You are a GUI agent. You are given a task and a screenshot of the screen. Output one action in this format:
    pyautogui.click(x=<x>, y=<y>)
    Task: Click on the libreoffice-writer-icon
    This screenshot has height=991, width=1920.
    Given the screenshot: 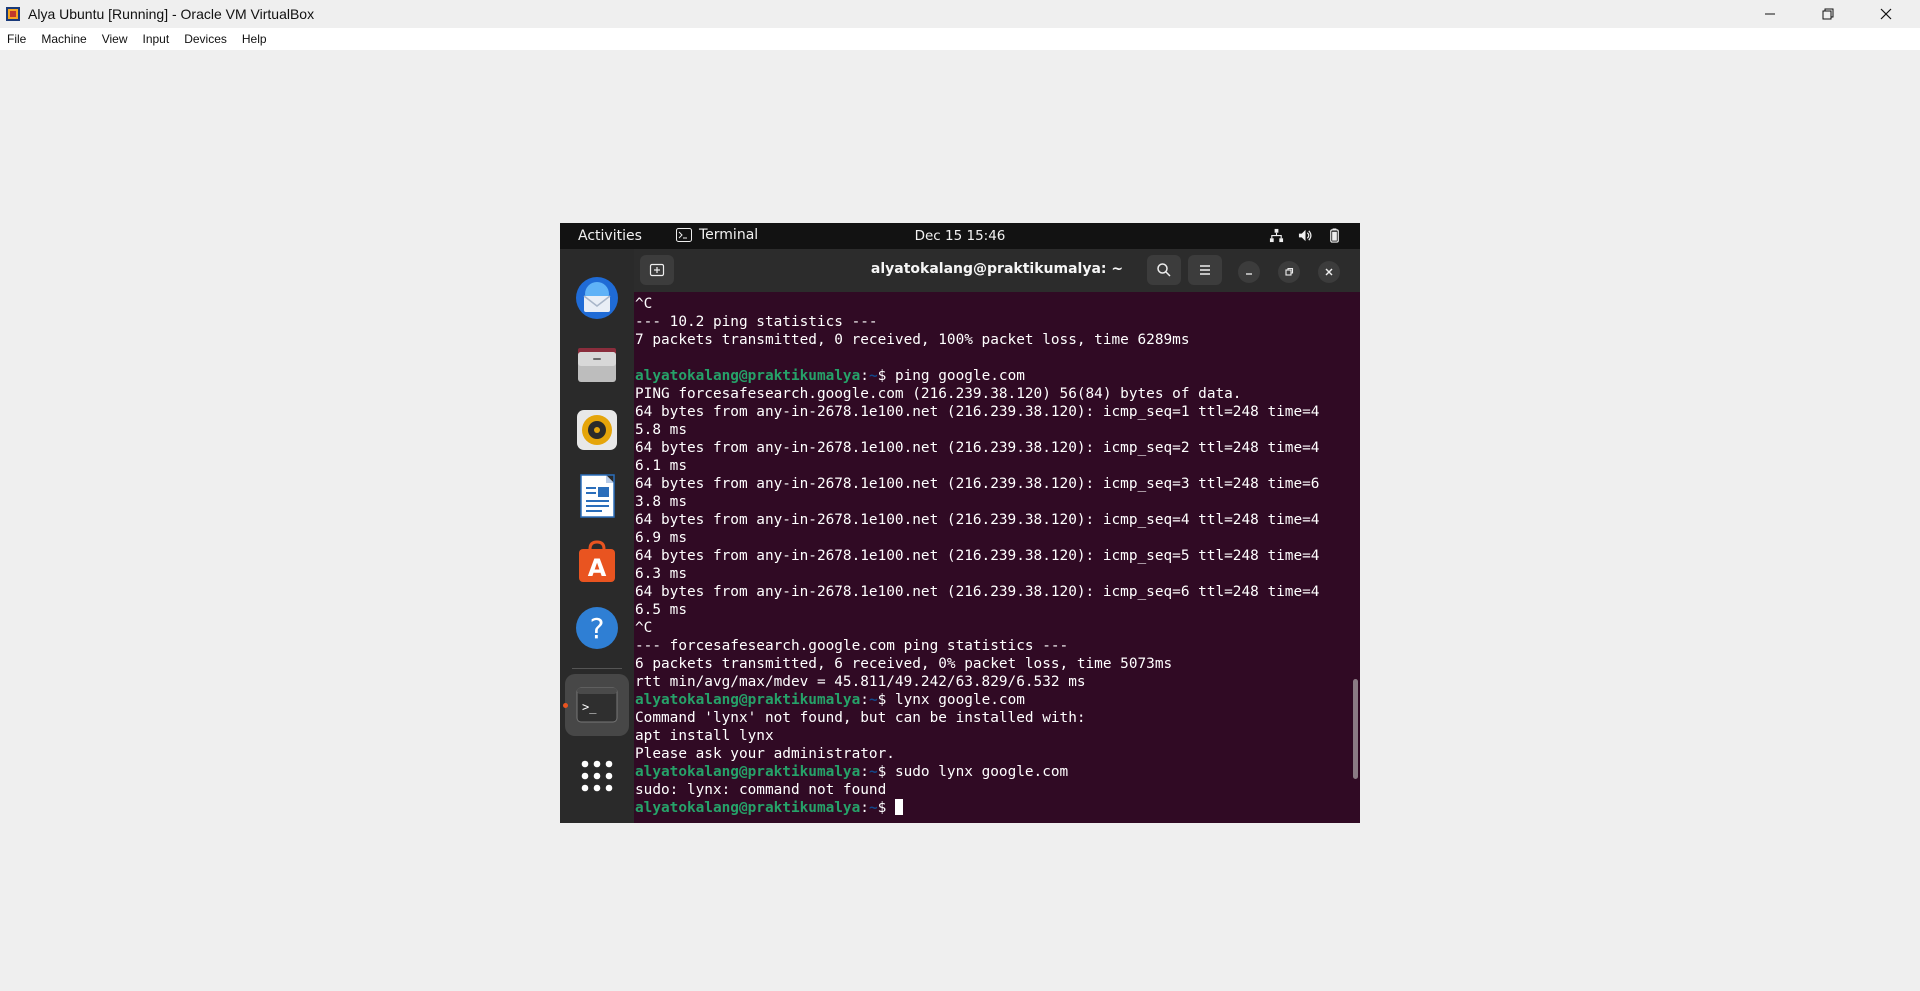 What is the action you would take?
    pyautogui.click(x=597, y=496)
    